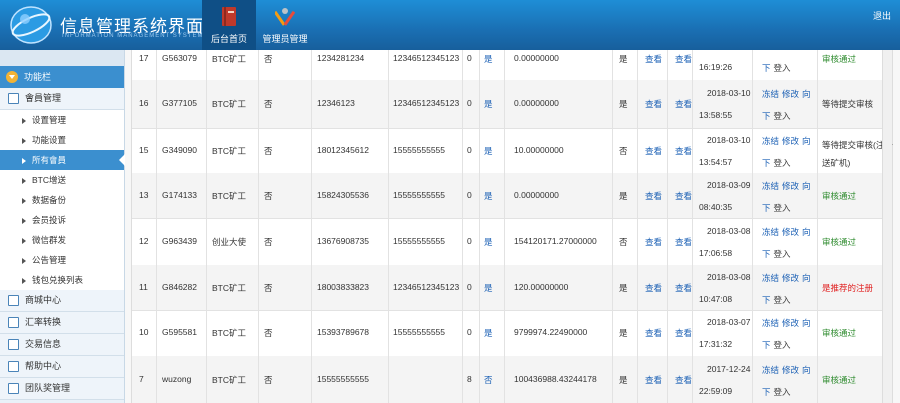 This screenshot has height=403, width=900. I want to click on cell-active-link: 否, so click(488, 380).